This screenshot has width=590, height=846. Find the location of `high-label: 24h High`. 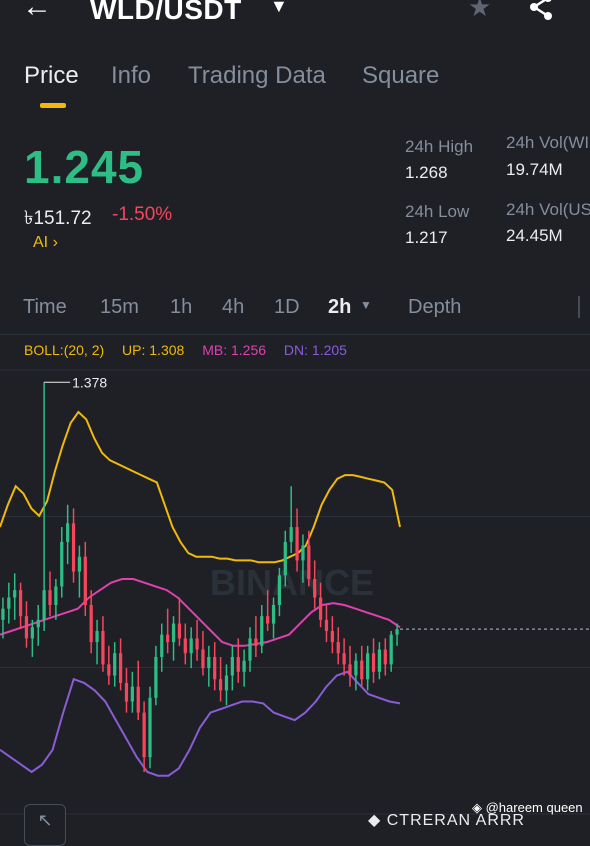

high-label: 24h High is located at coordinates (439, 146).